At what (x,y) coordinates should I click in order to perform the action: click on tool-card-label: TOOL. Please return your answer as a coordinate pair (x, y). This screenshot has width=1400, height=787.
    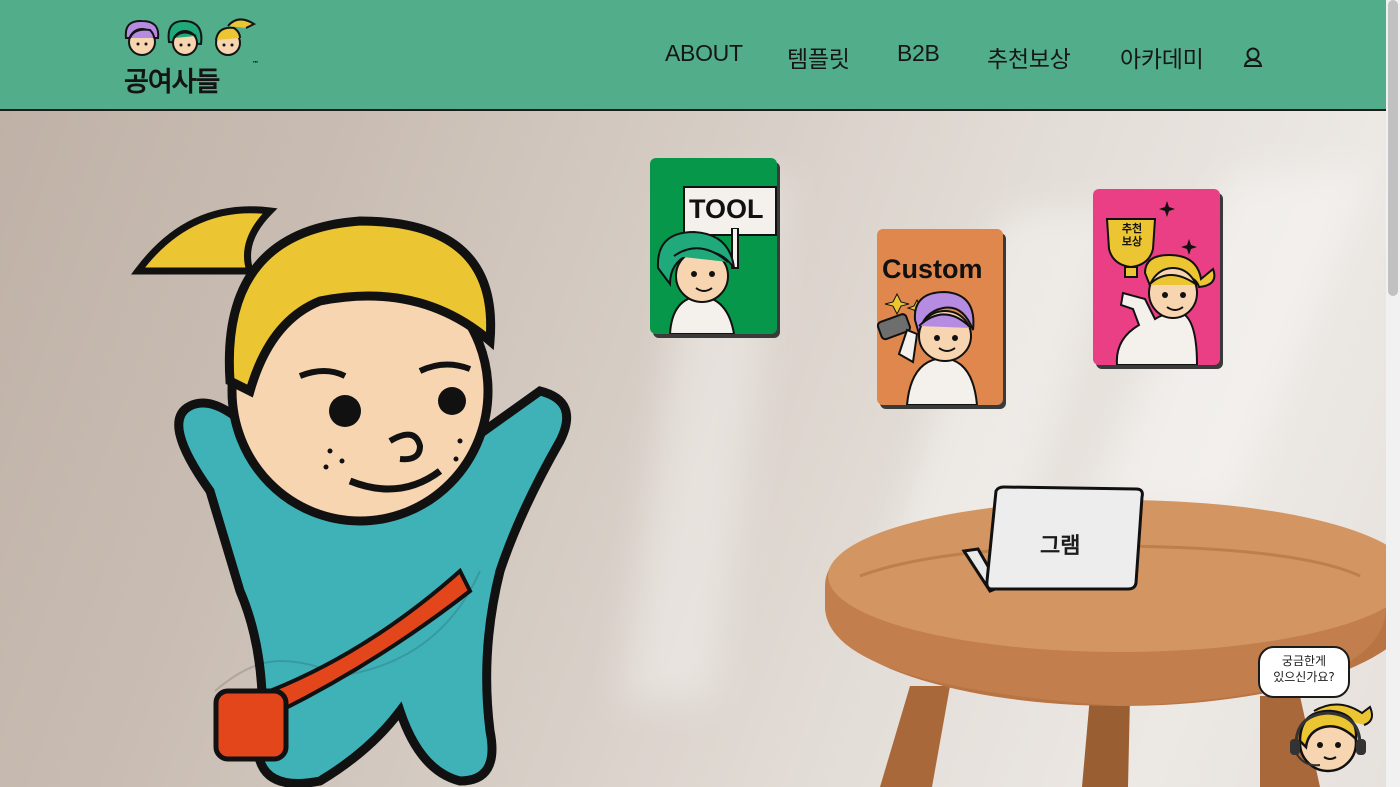
    Looking at the image, I should click on (726, 209).